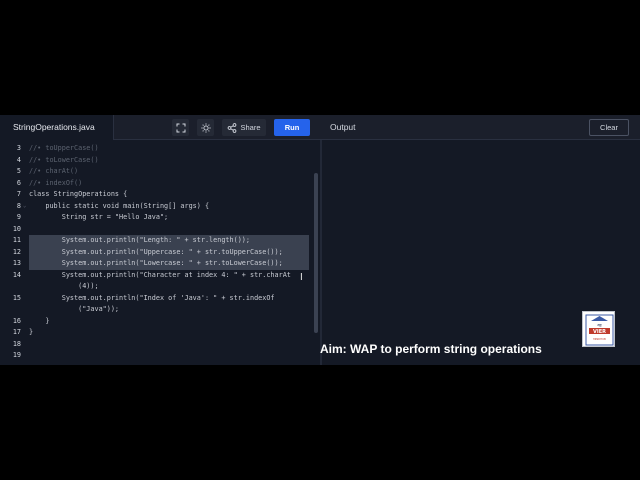 The image size is (640, 480). Describe the element at coordinates (160, 310) in the screenshot. I see `code-line: ("Java"));` at that location.